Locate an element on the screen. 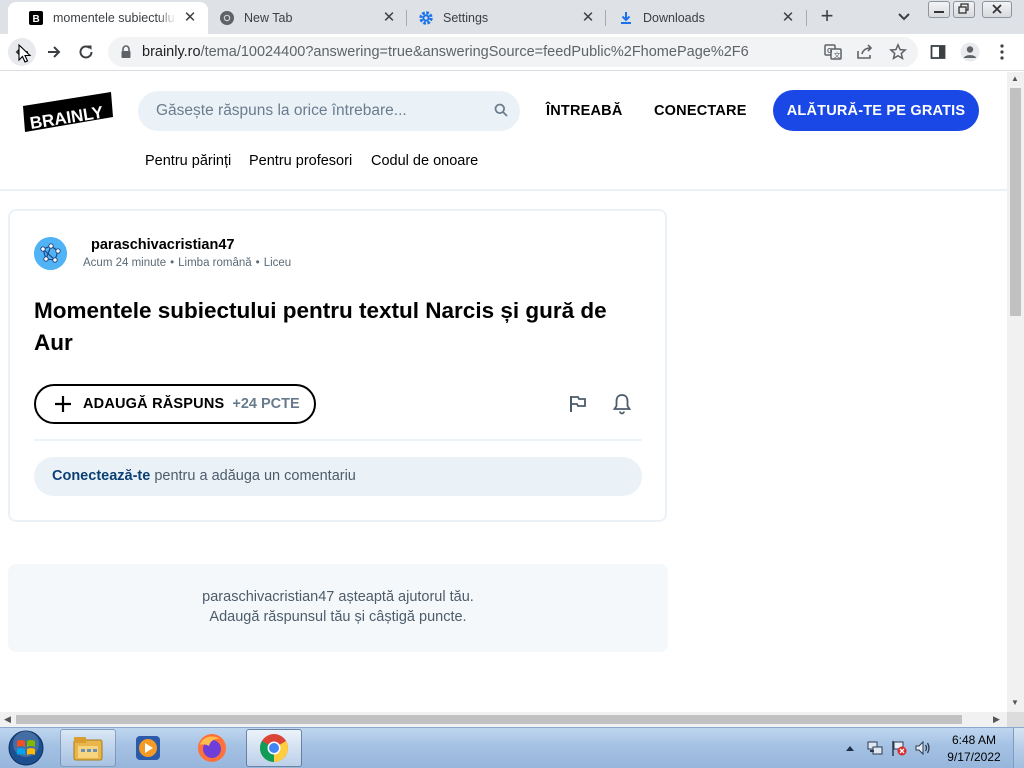  header-divider is located at coordinates (503, 190).